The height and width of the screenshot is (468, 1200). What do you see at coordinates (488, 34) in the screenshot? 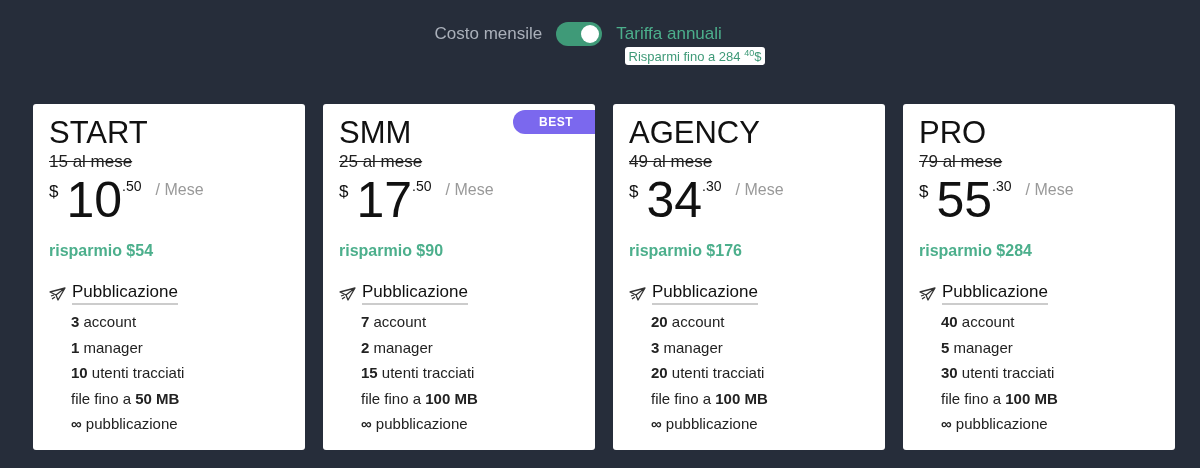
I see `monthly-label: Costo mensile` at bounding box center [488, 34].